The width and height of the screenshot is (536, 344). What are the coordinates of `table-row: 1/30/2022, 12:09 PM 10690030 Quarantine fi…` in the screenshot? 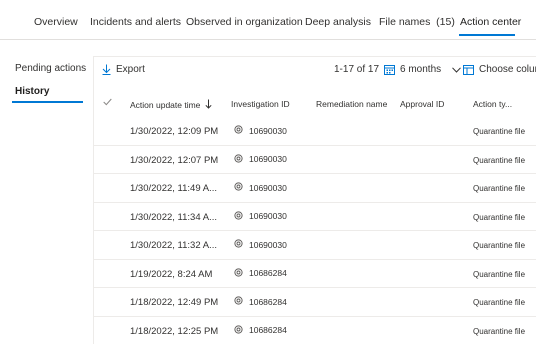 It's located at (315, 131).